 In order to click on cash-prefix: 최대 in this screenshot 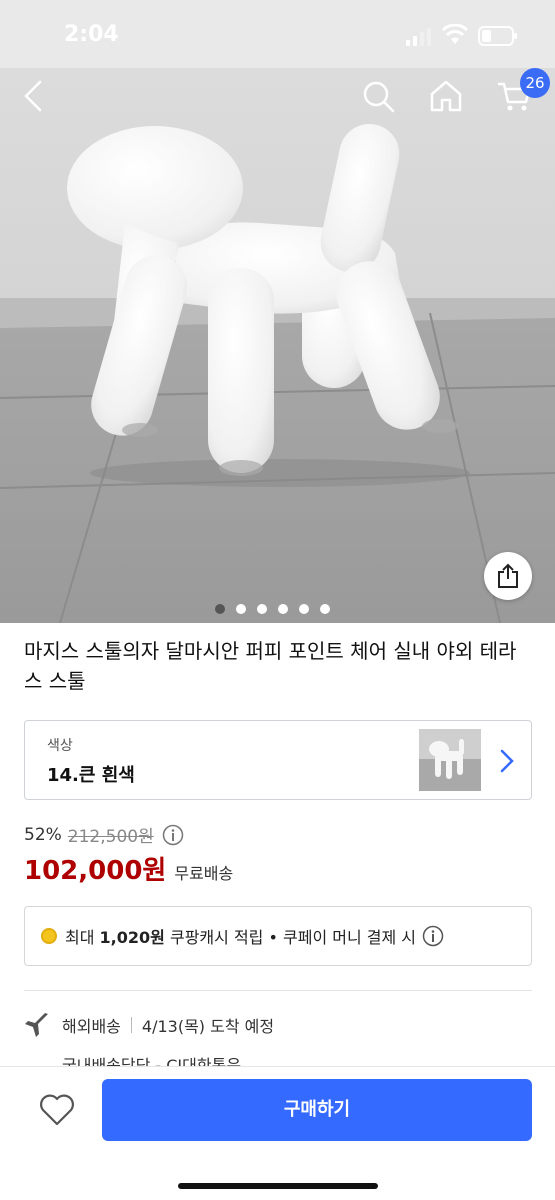, I will do `click(80, 937)`.